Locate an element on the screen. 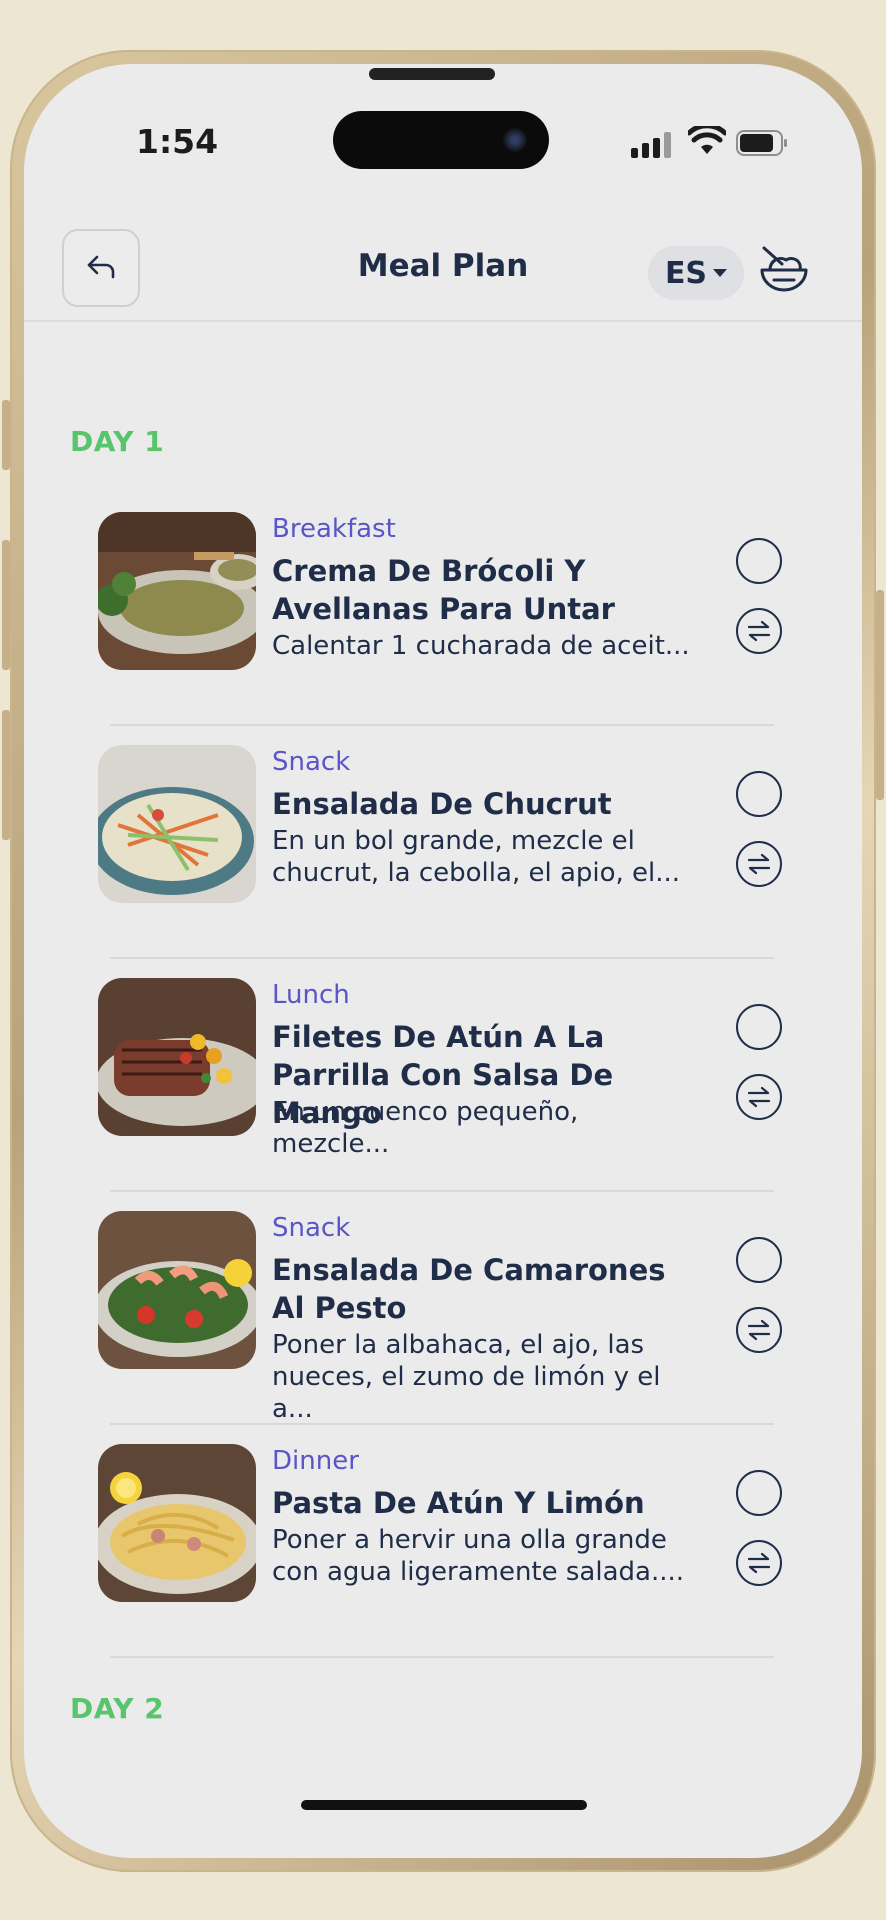  dynamic-island is located at coordinates (441, 140).